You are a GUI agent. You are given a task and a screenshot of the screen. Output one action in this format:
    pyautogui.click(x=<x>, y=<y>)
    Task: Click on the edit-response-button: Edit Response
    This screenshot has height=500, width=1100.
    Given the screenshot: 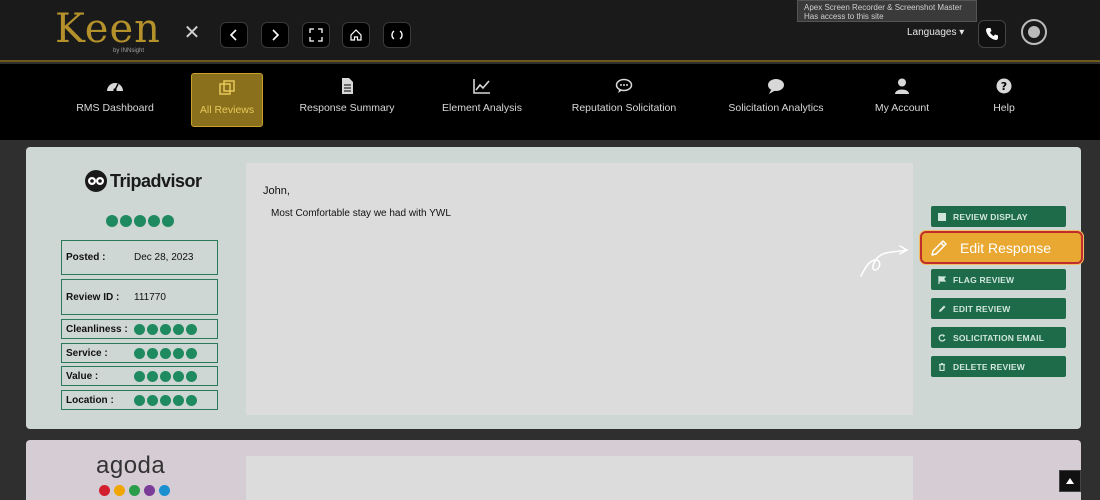 What is the action you would take?
    pyautogui.click(x=1001, y=247)
    